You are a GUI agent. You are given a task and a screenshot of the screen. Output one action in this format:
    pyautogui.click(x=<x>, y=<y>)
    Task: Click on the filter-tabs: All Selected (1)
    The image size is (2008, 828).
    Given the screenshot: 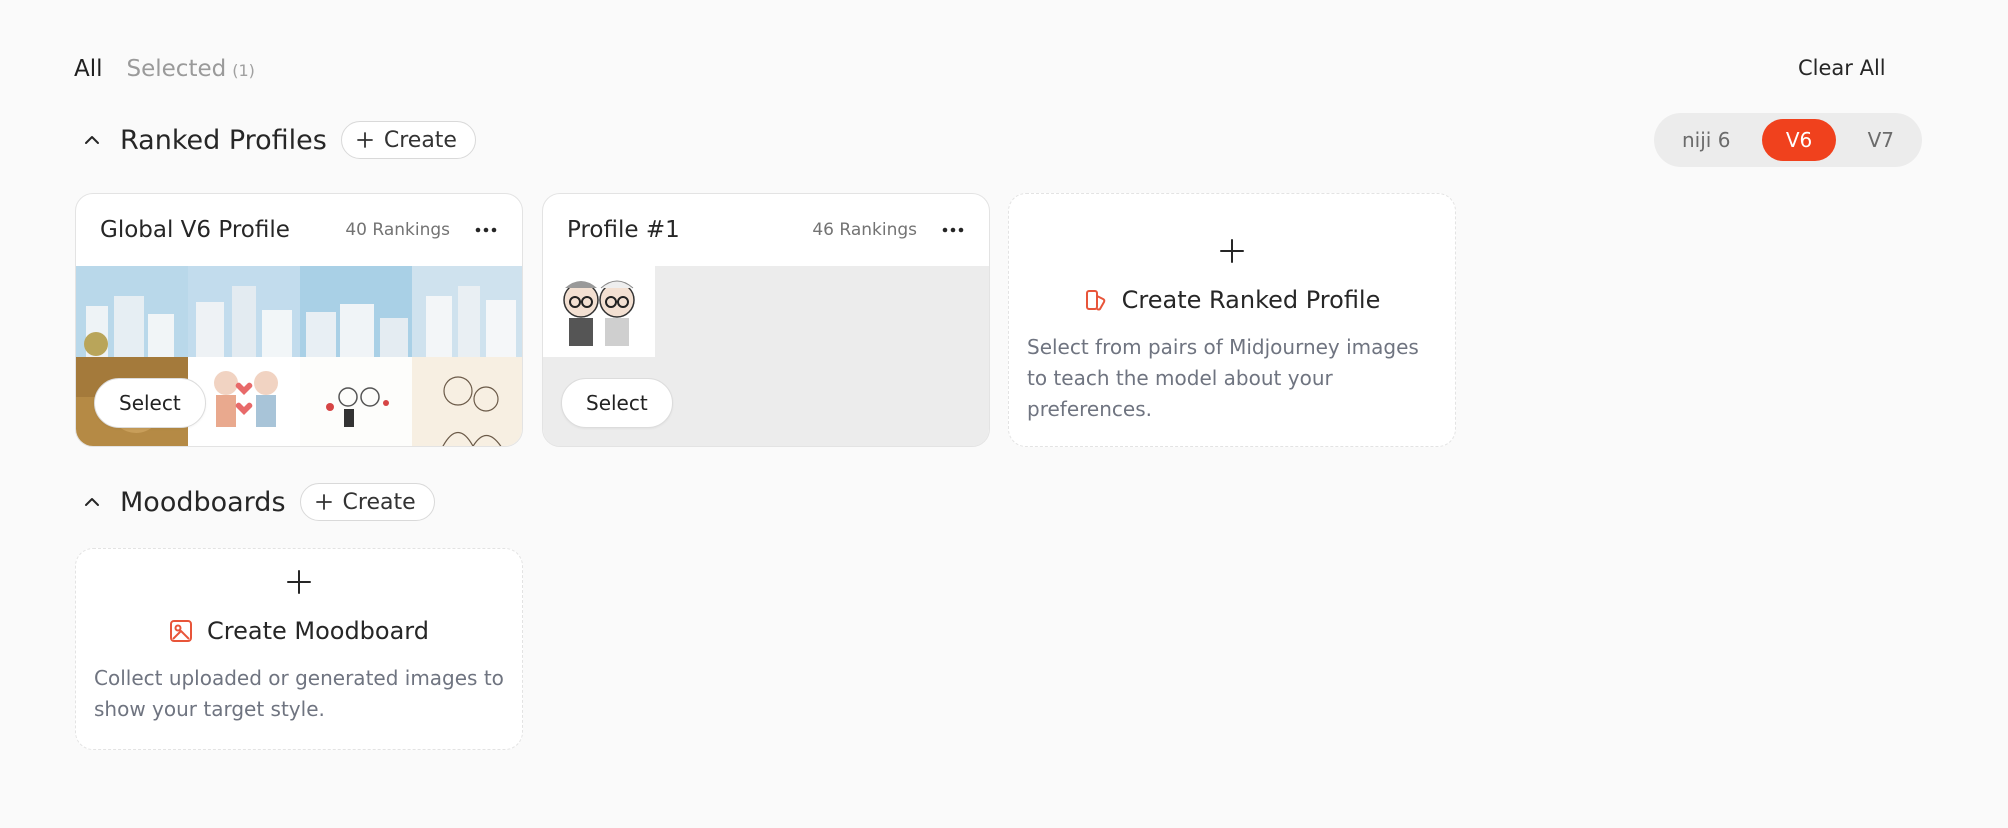 What is the action you would take?
    pyautogui.click(x=164, y=69)
    